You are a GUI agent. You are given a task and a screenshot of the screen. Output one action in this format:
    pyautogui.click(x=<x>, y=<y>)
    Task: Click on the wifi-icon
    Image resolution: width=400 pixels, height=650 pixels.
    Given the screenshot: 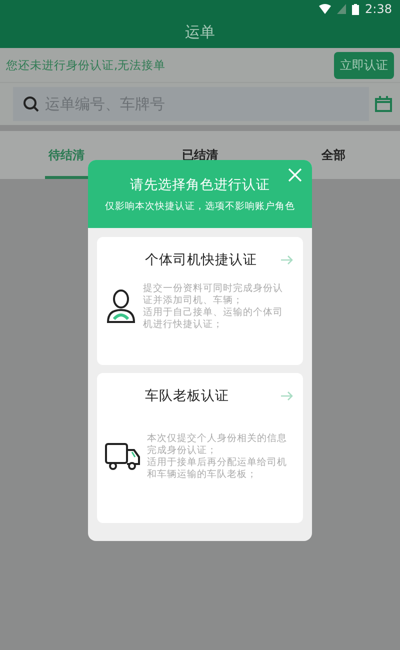 What is the action you would take?
    pyautogui.click(x=325, y=9)
    